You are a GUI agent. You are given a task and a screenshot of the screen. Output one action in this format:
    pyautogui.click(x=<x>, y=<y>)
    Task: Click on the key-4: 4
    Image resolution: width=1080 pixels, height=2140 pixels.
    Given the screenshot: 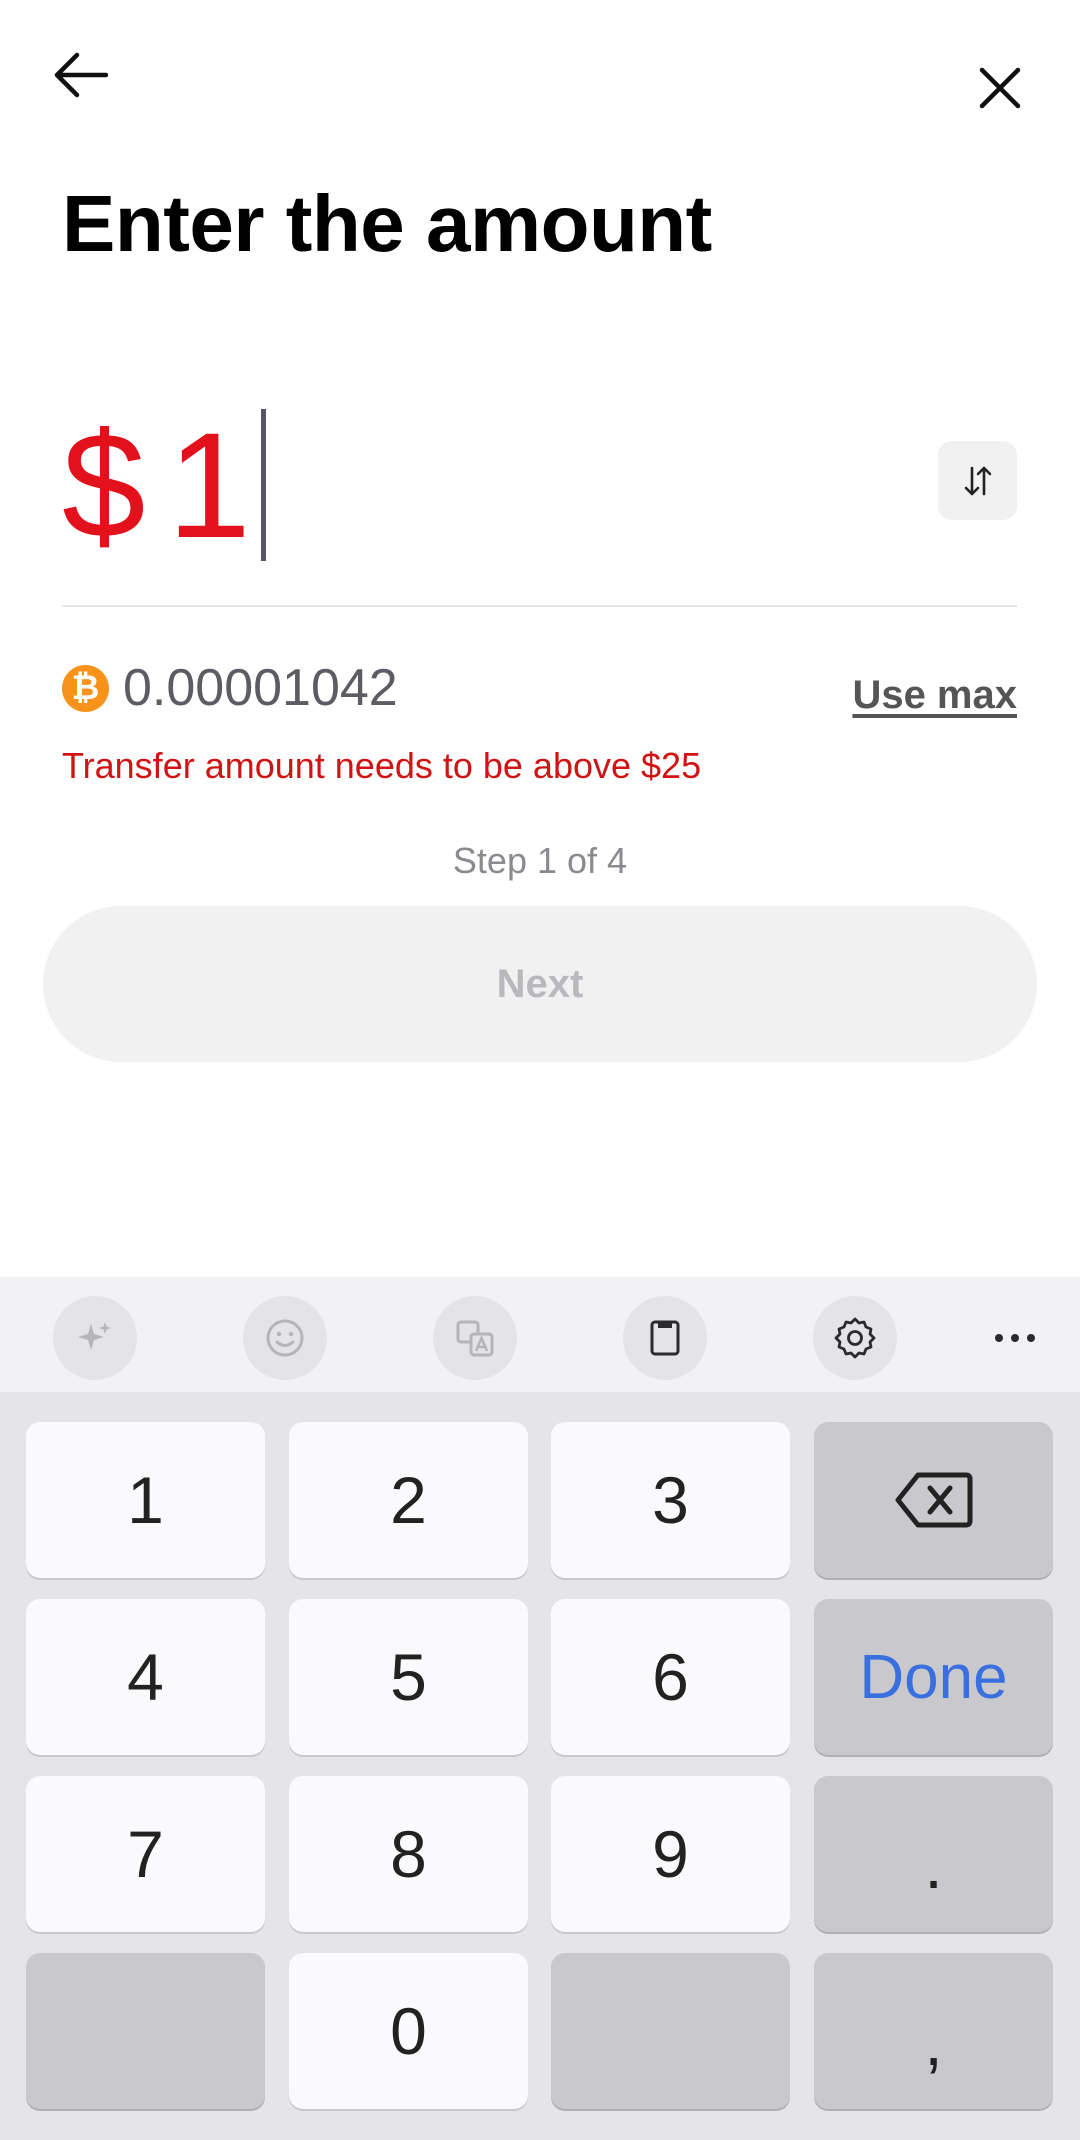 What is the action you would take?
    pyautogui.click(x=145, y=1677)
    